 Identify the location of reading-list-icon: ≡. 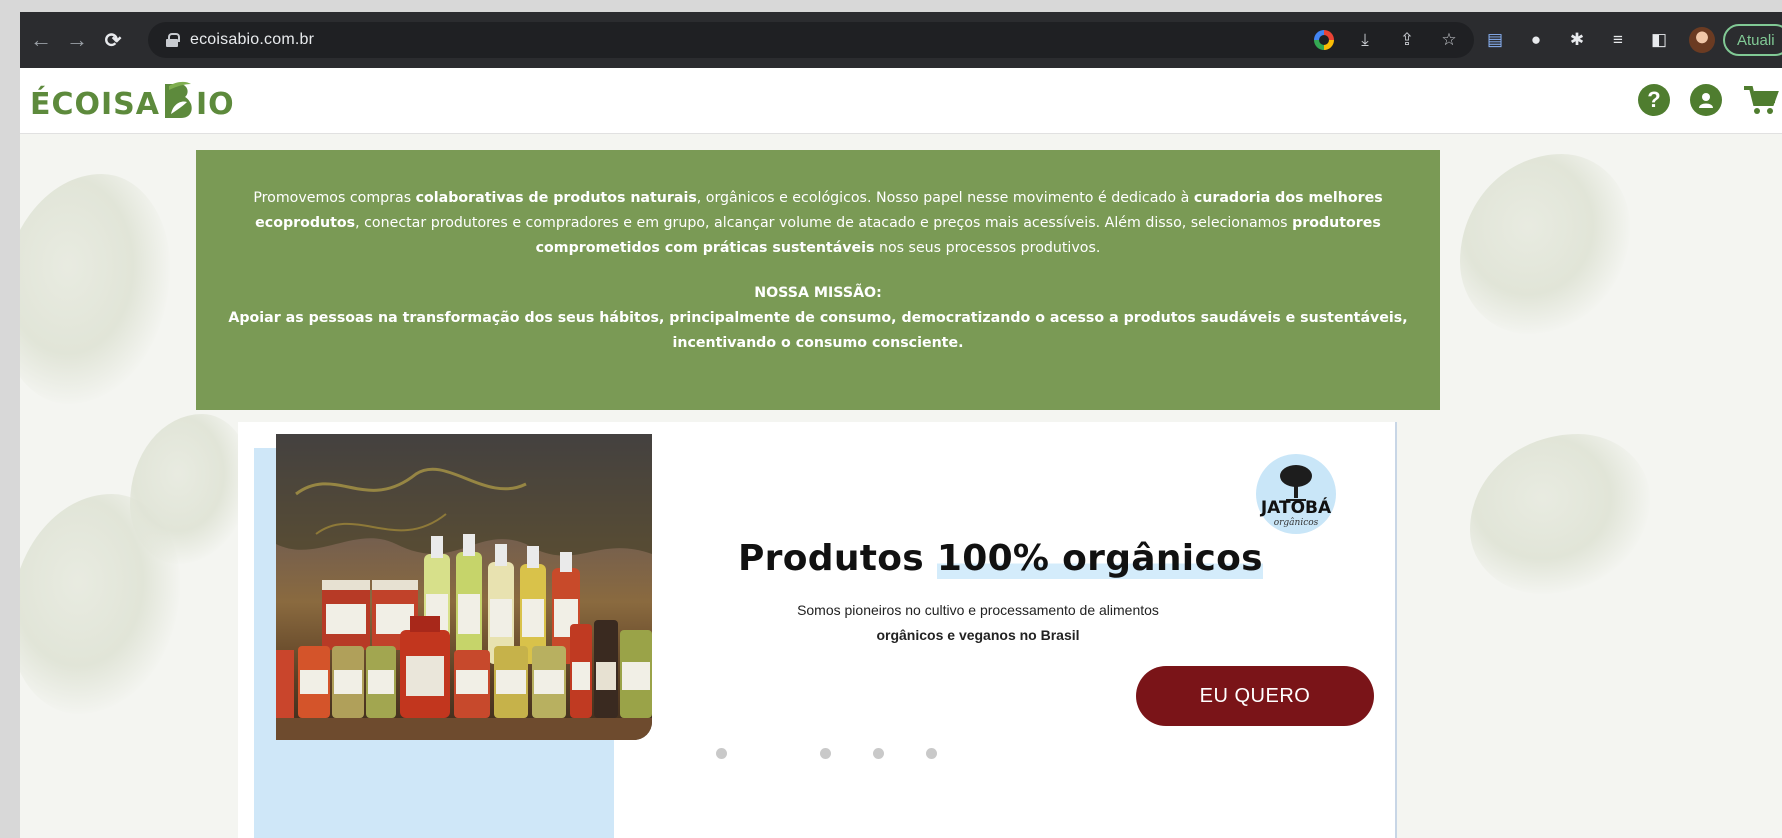
(1618, 40).